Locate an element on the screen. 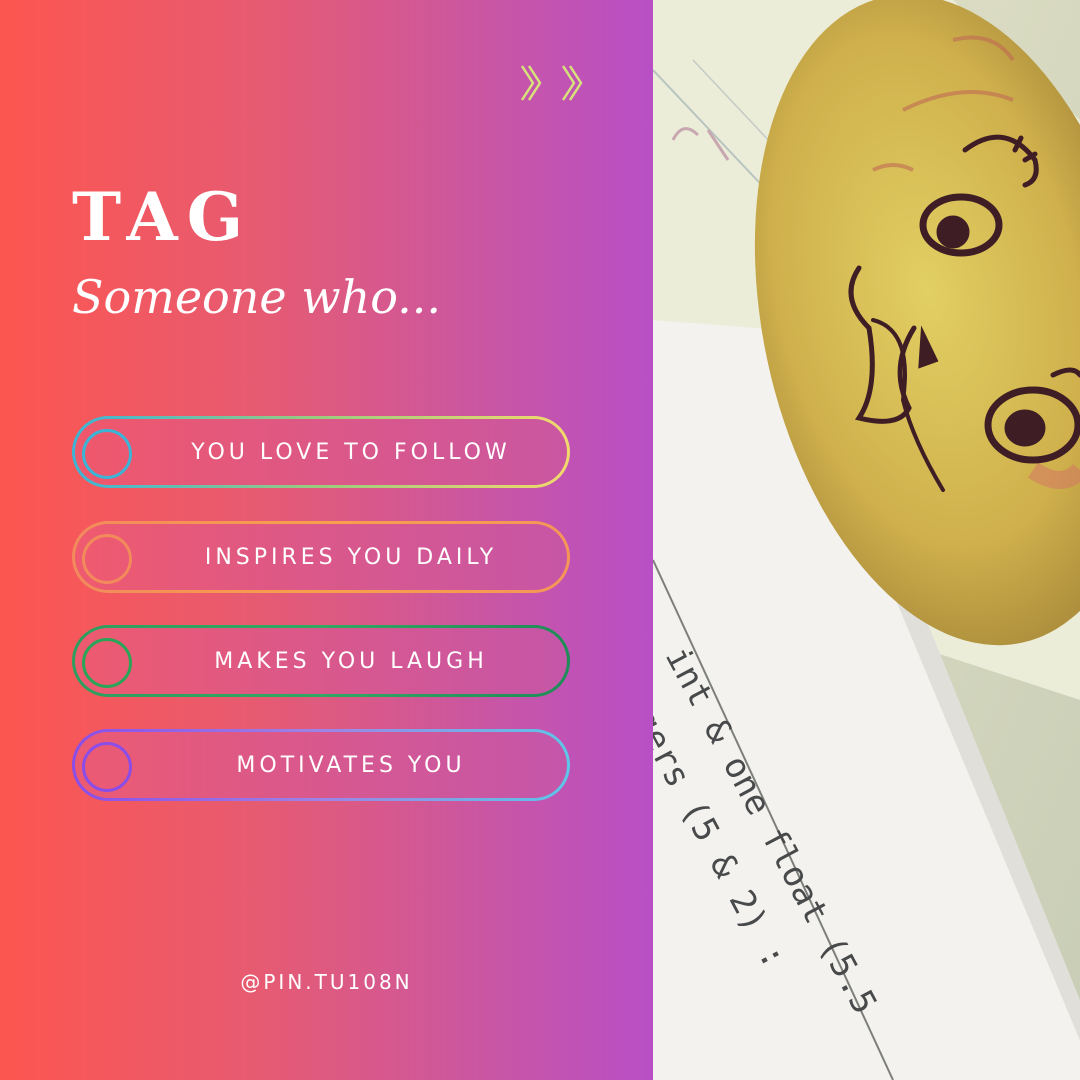 This screenshot has height=1080, width=1080. option-label: YOU LOVE TO FOLLOW is located at coordinates (351, 452).